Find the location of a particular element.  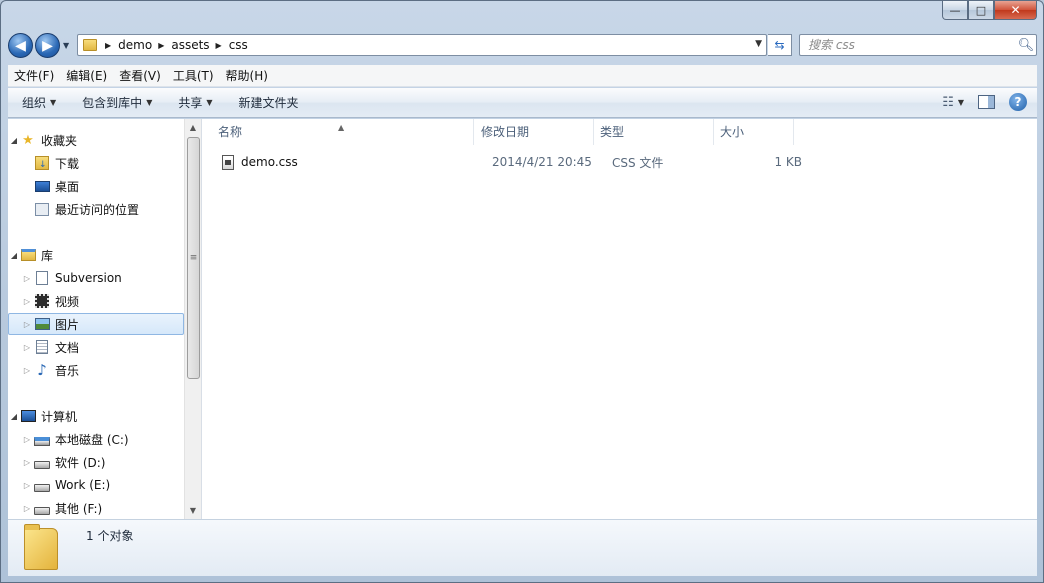

share-label: 共享 is located at coordinates (190, 103).